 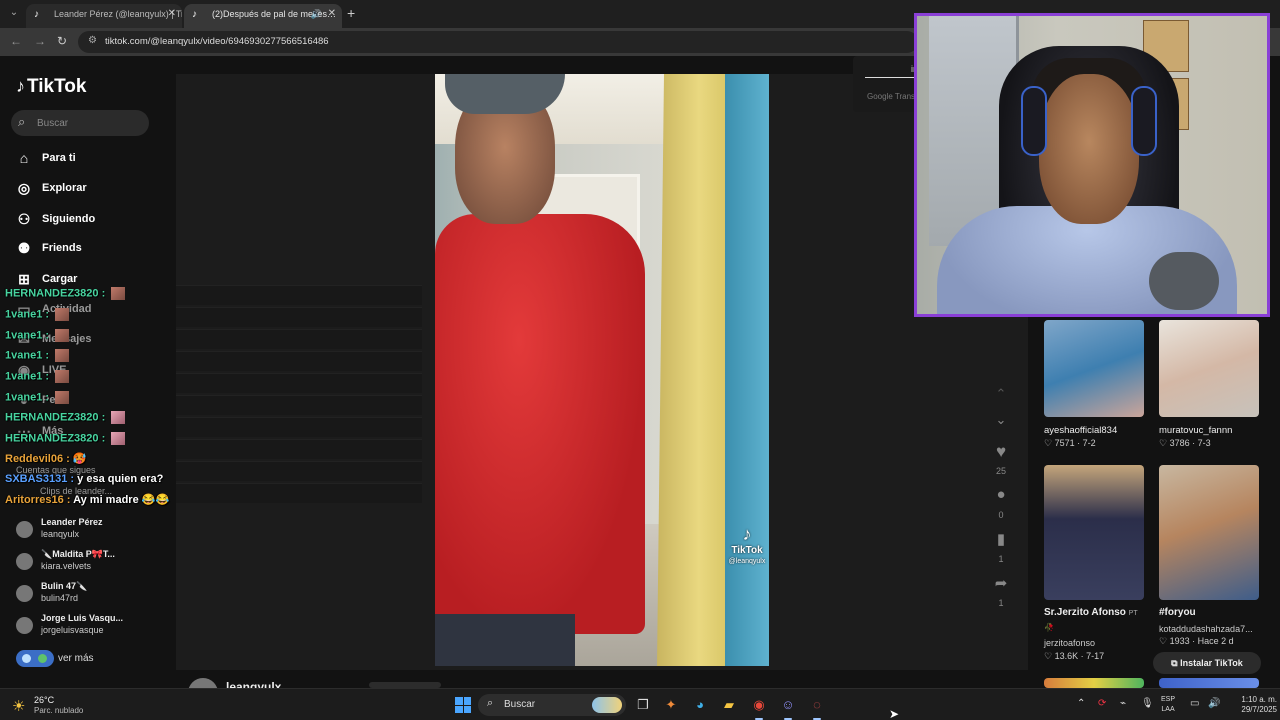 What do you see at coordinates (1081, 703) in the screenshot?
I see `show-hidden-icons: ⌃` at bounding box center [1081, 703].